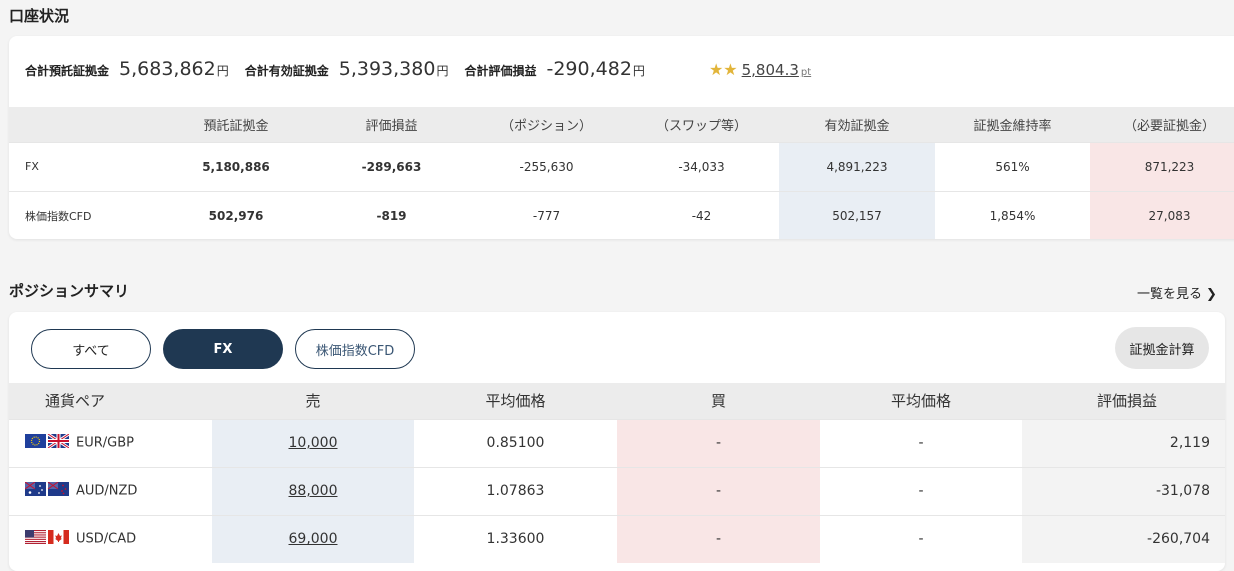 The image size is (1234, 571). I want to click on sell-amount-link: 88,000, so click(313, 490).